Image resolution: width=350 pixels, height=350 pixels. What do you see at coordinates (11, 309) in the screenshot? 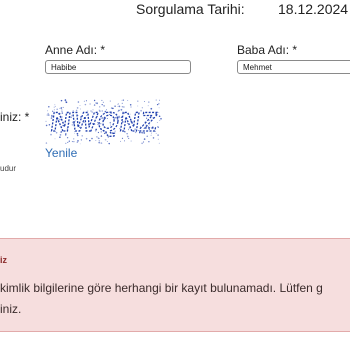
I see `alert-message-line2: iniz.` at bounding box center [11, 309].